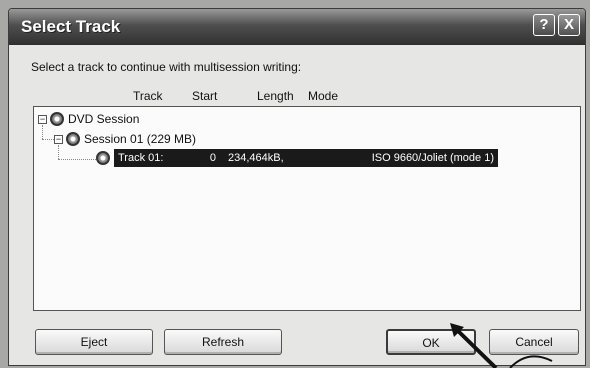 The height and width of the screenshot is (368, 590). Describe the element at coordinates (205, 96) in the screenshot. I see `column-header-start: Start` at that location.